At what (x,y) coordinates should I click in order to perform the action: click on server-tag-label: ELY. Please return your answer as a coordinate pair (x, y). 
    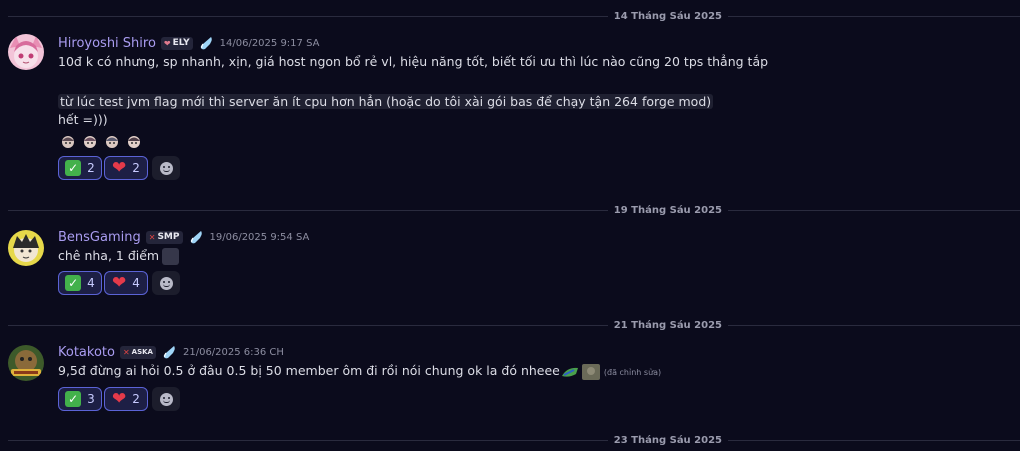
    Looking at the image, I should click on (181, 43).